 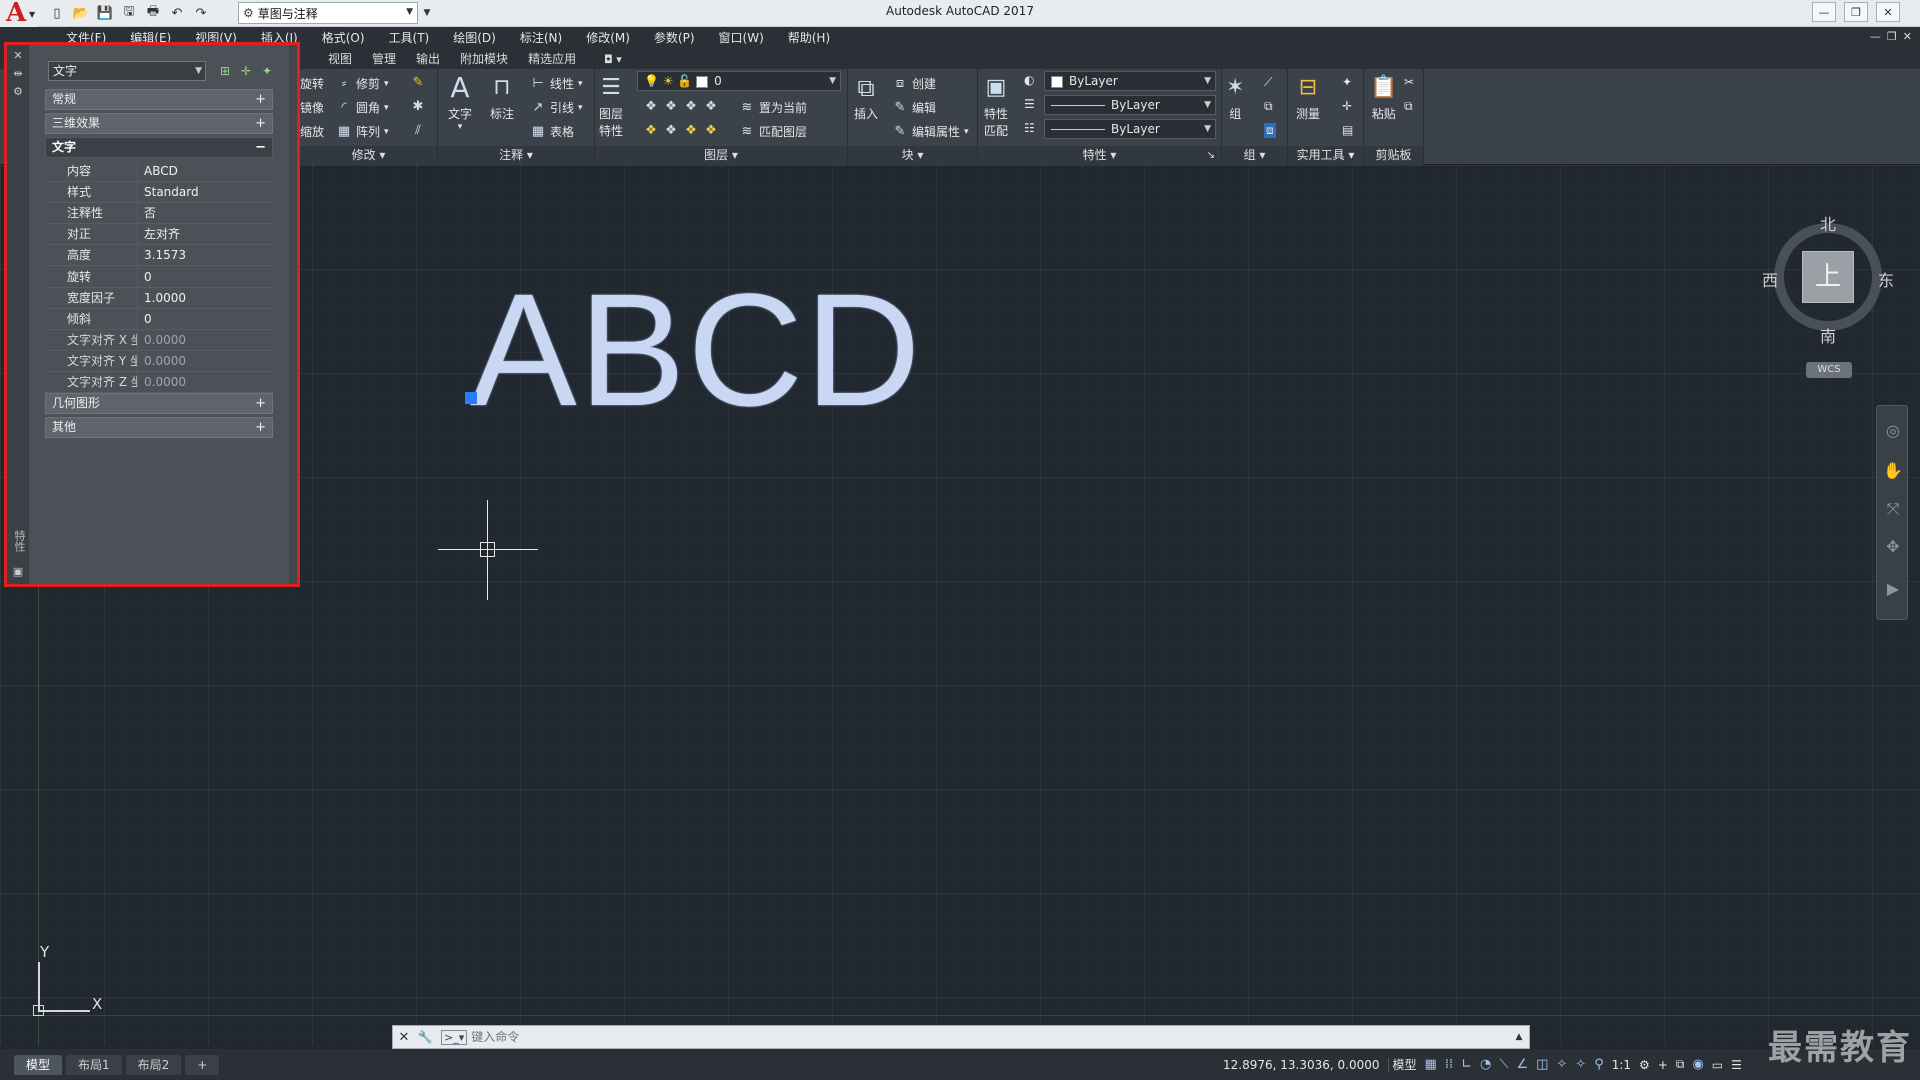 What do you see at coordinates (127, 71) in the screenshot?
I see `object-type-dropdown: 文字 ▼` at bounding box center [127, 71].